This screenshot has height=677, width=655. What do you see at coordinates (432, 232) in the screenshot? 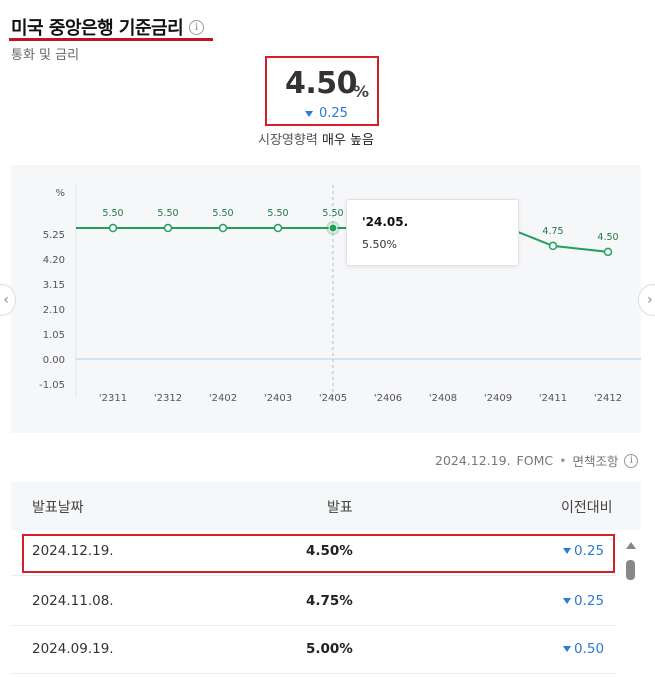
I see `chart-tooltip: '24.05. 5.50%` at bounding box center [432, 232].